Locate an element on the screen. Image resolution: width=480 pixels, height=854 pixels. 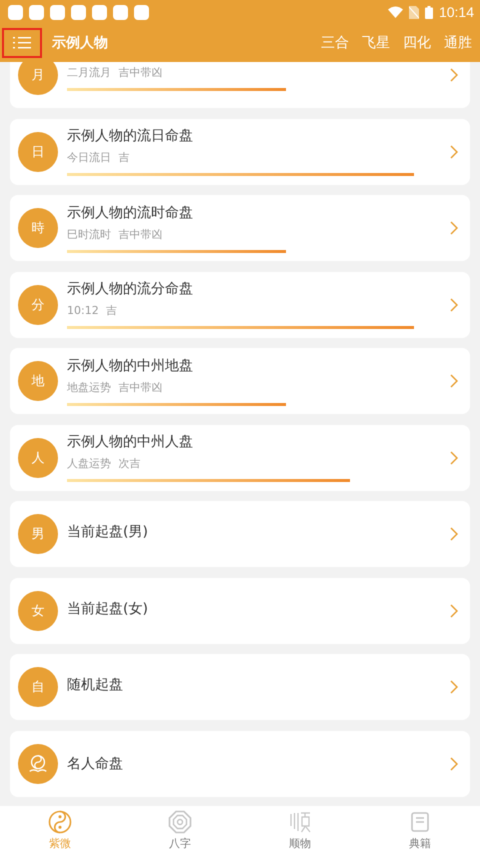
chart-list-item: 日 示例人物的流日命盘 今日流日 吉 is located at coordinates (240, 151).